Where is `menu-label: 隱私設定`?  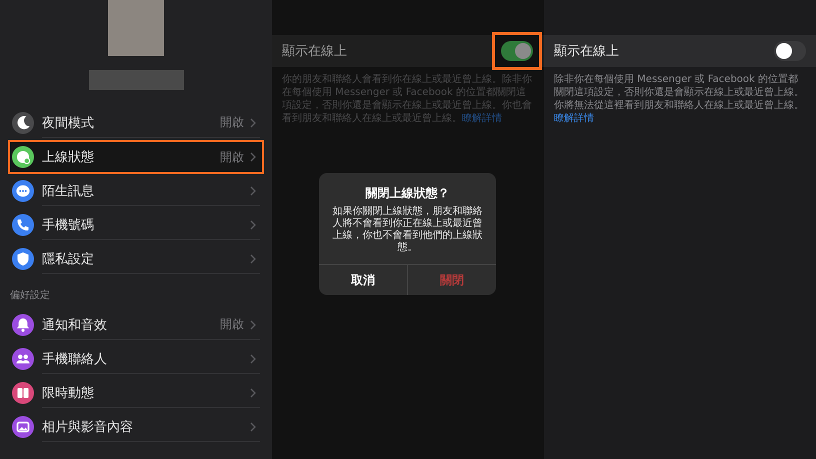 menu-label: 隱私設定 is located at coordinates (68, 259).